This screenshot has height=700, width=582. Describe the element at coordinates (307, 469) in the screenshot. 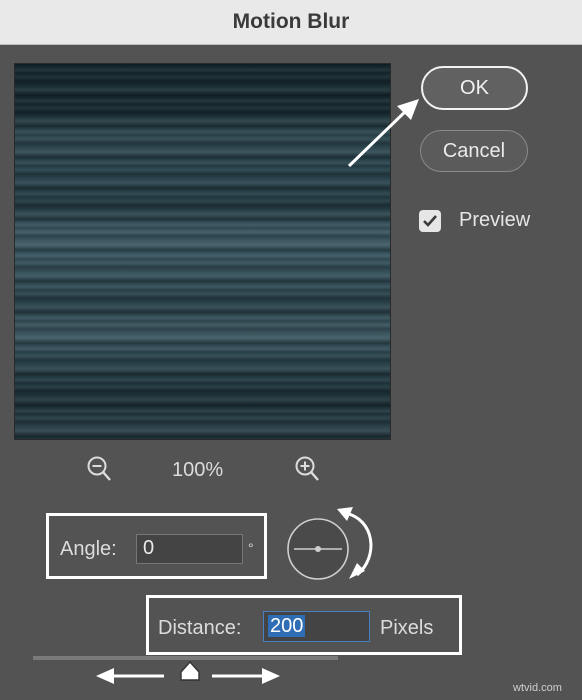

I see `zoom-in-icon` at that location.